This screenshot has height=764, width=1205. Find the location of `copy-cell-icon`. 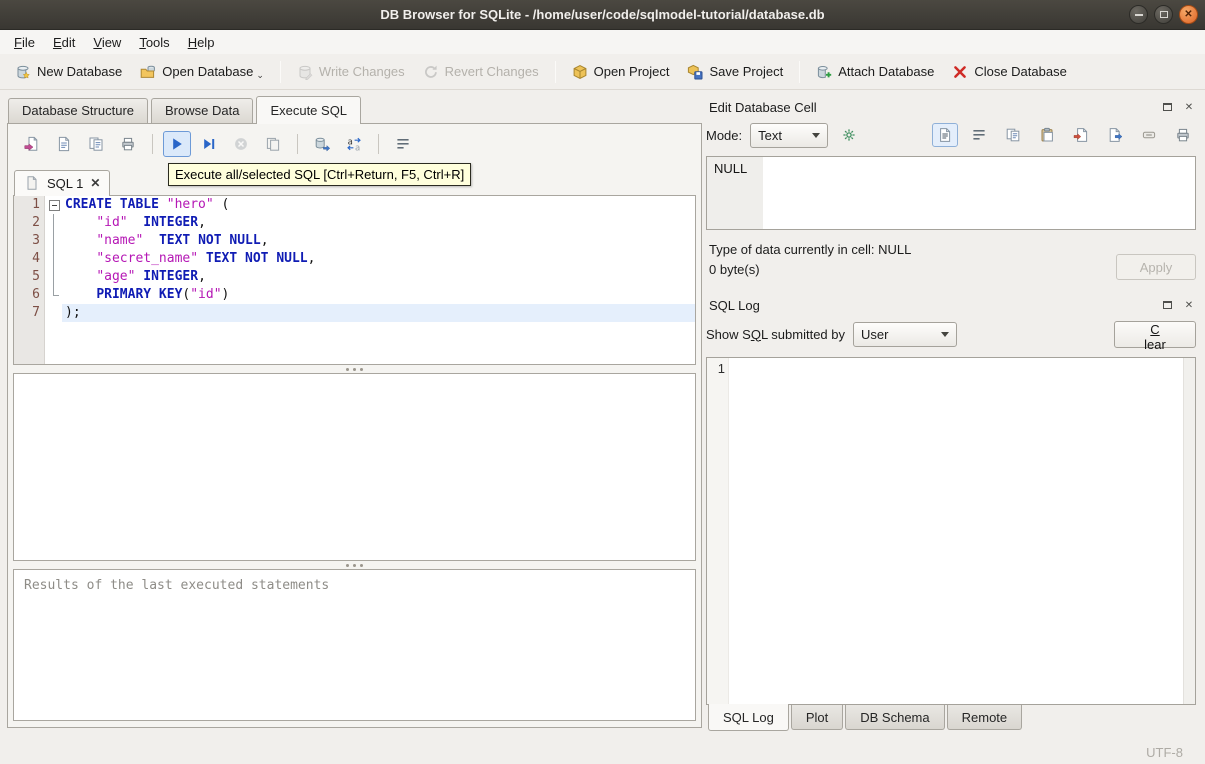

copy-cell-icon is located at coordinates (1013, 135).